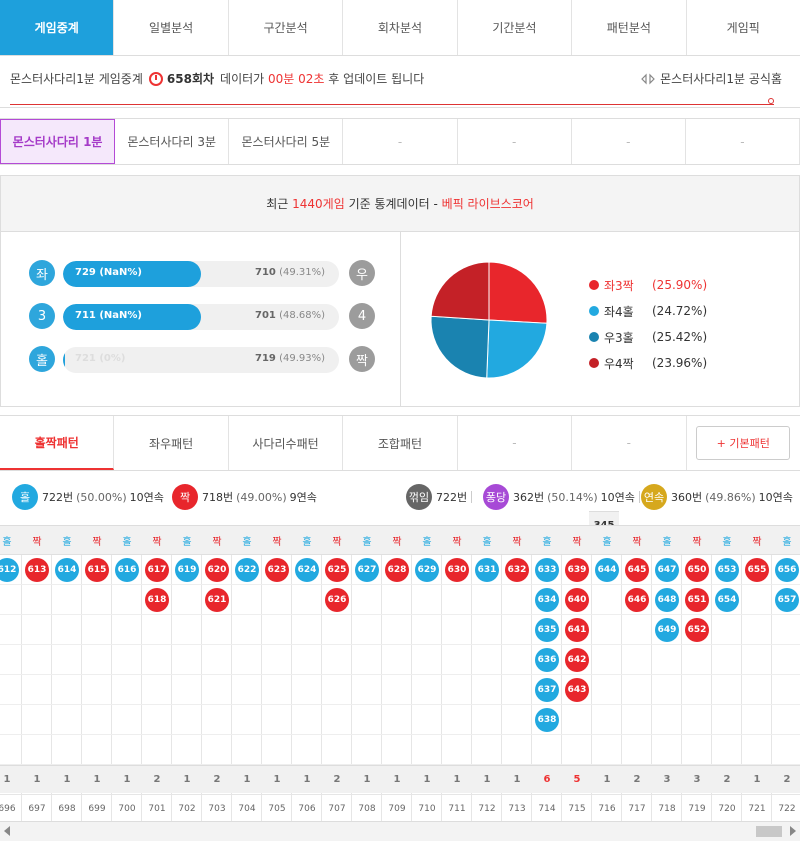  Describe the element at coordinates (427, 570) in the screenshot. I see `grid-cell: 629` at that location.